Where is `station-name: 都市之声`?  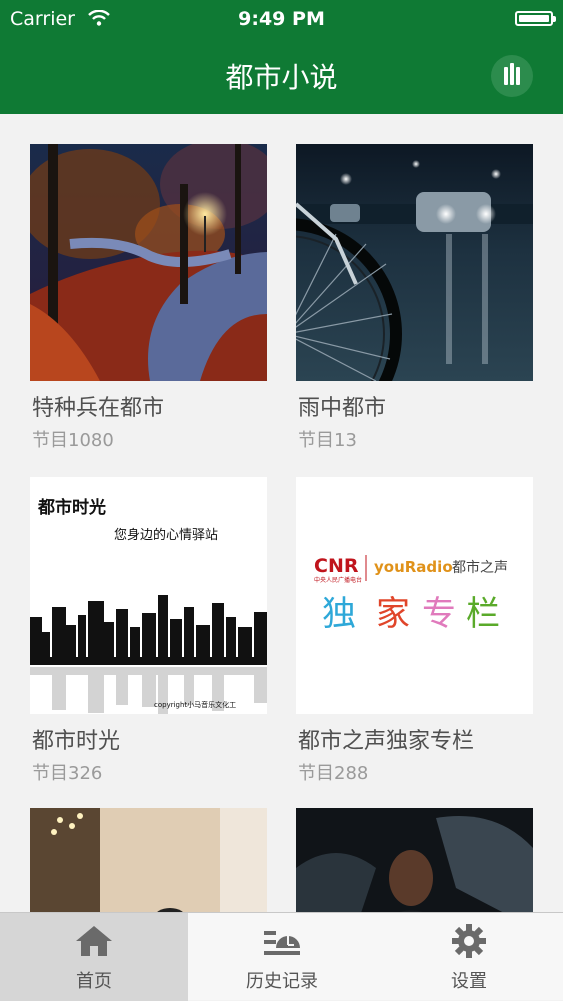
station-name: 都市之声 is located at coordinates (480, 567).